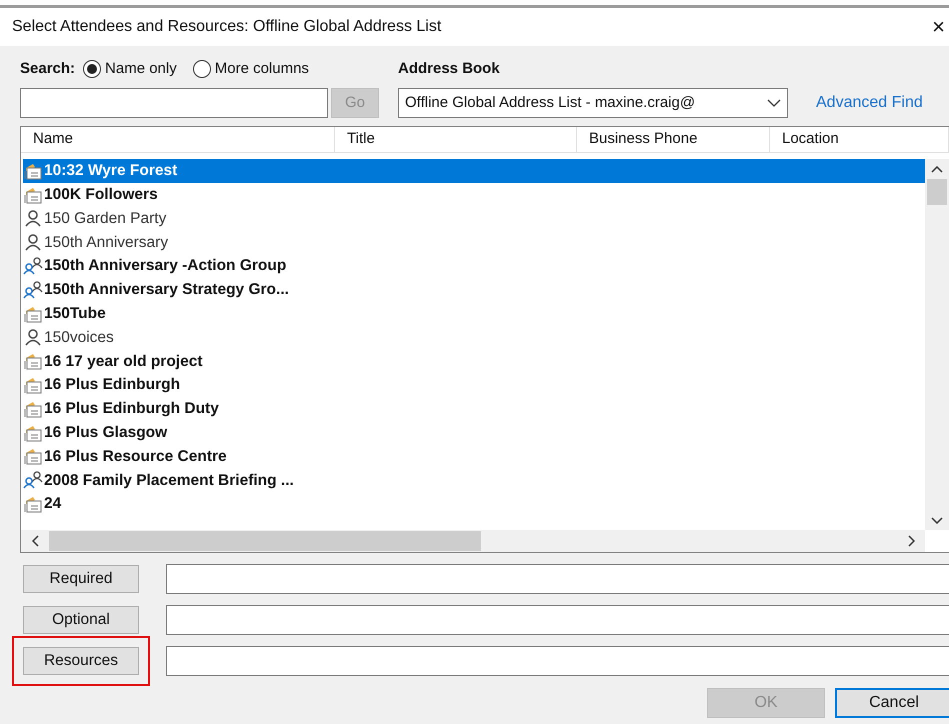 This screenshot has height=724, width=949. Describe the element at coordinates (456, 139) in the screenshot. I see `column-header: Title` at that location.